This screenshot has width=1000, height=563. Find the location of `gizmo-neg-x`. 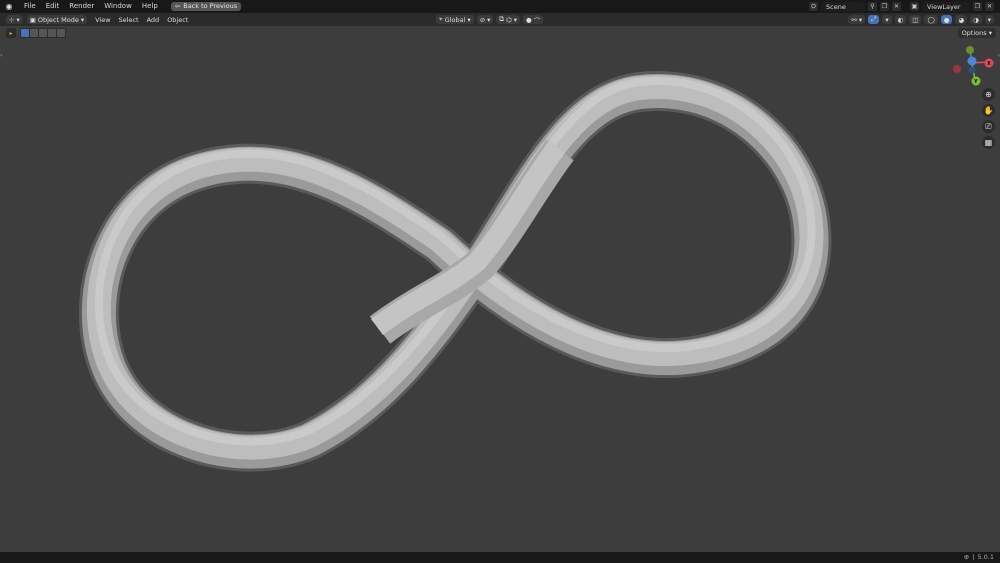

gizmo-neg-x is located at coordinates (957, 69).